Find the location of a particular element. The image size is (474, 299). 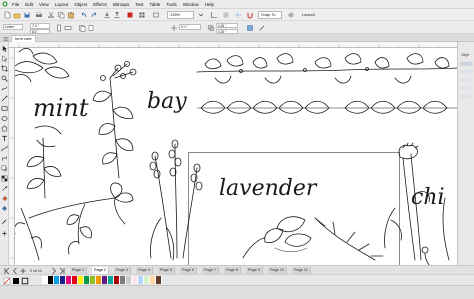

menu-view: View is located at coordinates (44, 4).